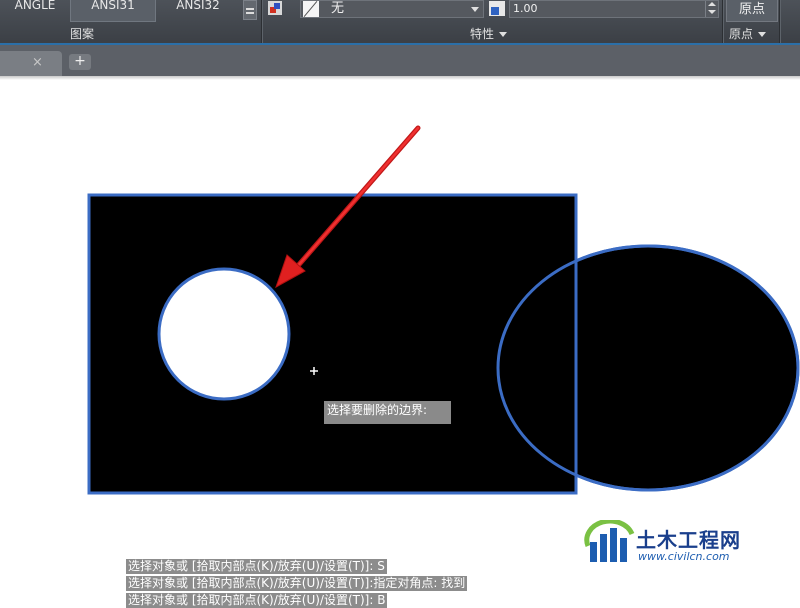 The height and width of the screenshot is (608, 800). What do you see at coordinates (688, 540) in the screenshot?
I see `watermark-site-name: 土木工程网` at bounding box center [688, 540].